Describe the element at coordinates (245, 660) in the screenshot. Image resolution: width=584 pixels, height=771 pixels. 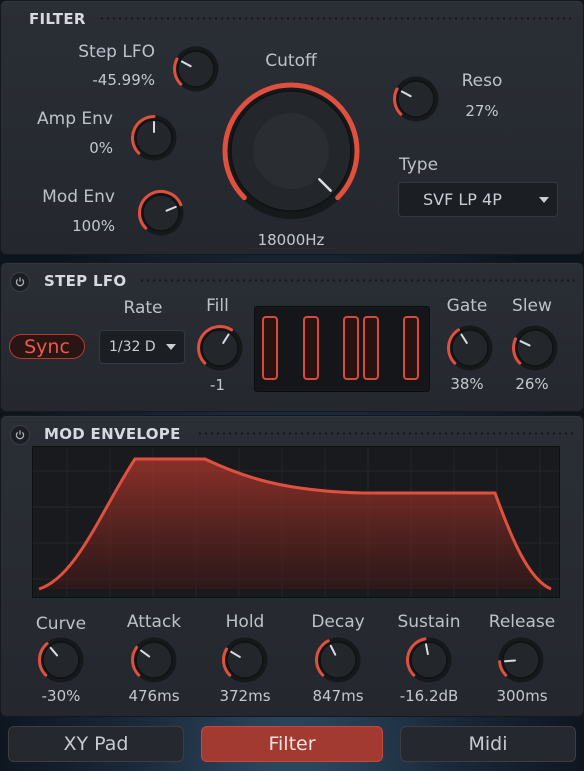
I see `hold-knob` at that location.